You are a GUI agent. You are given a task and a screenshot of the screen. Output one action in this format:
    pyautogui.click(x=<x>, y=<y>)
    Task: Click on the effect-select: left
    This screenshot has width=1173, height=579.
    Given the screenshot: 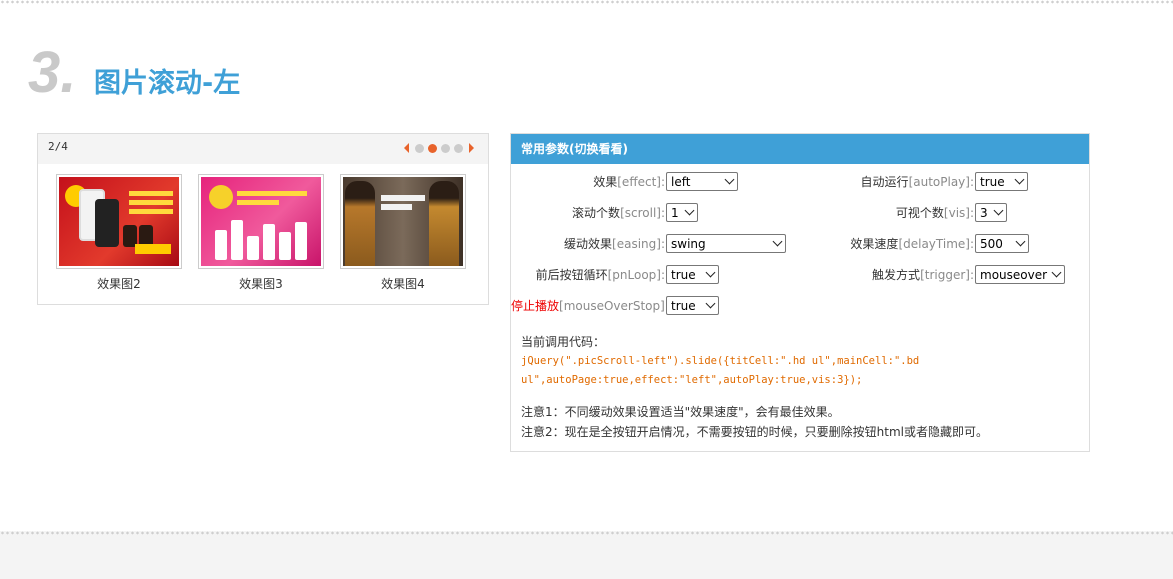 What is the action you would take?
    pyautogui.click(x=702, y=181)
    